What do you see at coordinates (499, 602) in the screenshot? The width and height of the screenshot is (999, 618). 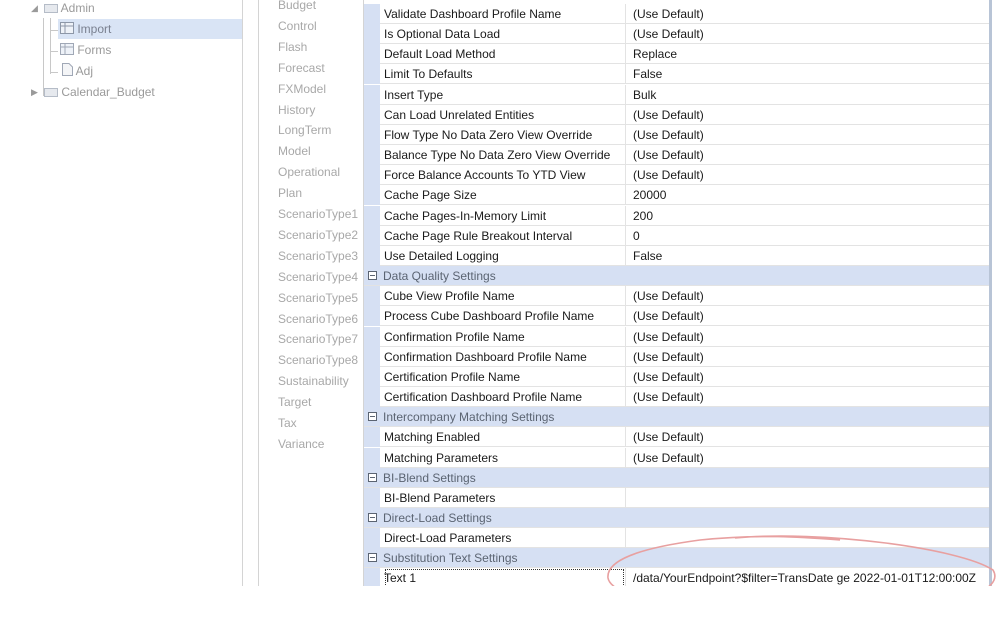 I see `empty-area` at bounding box center [499, 602].